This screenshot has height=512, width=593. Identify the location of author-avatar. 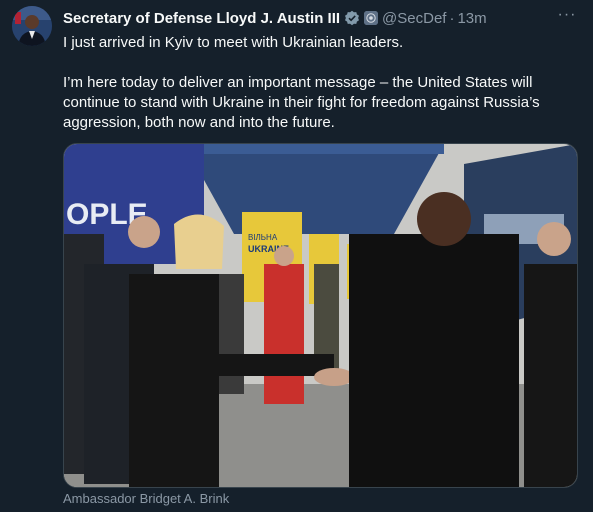
(32, 26).